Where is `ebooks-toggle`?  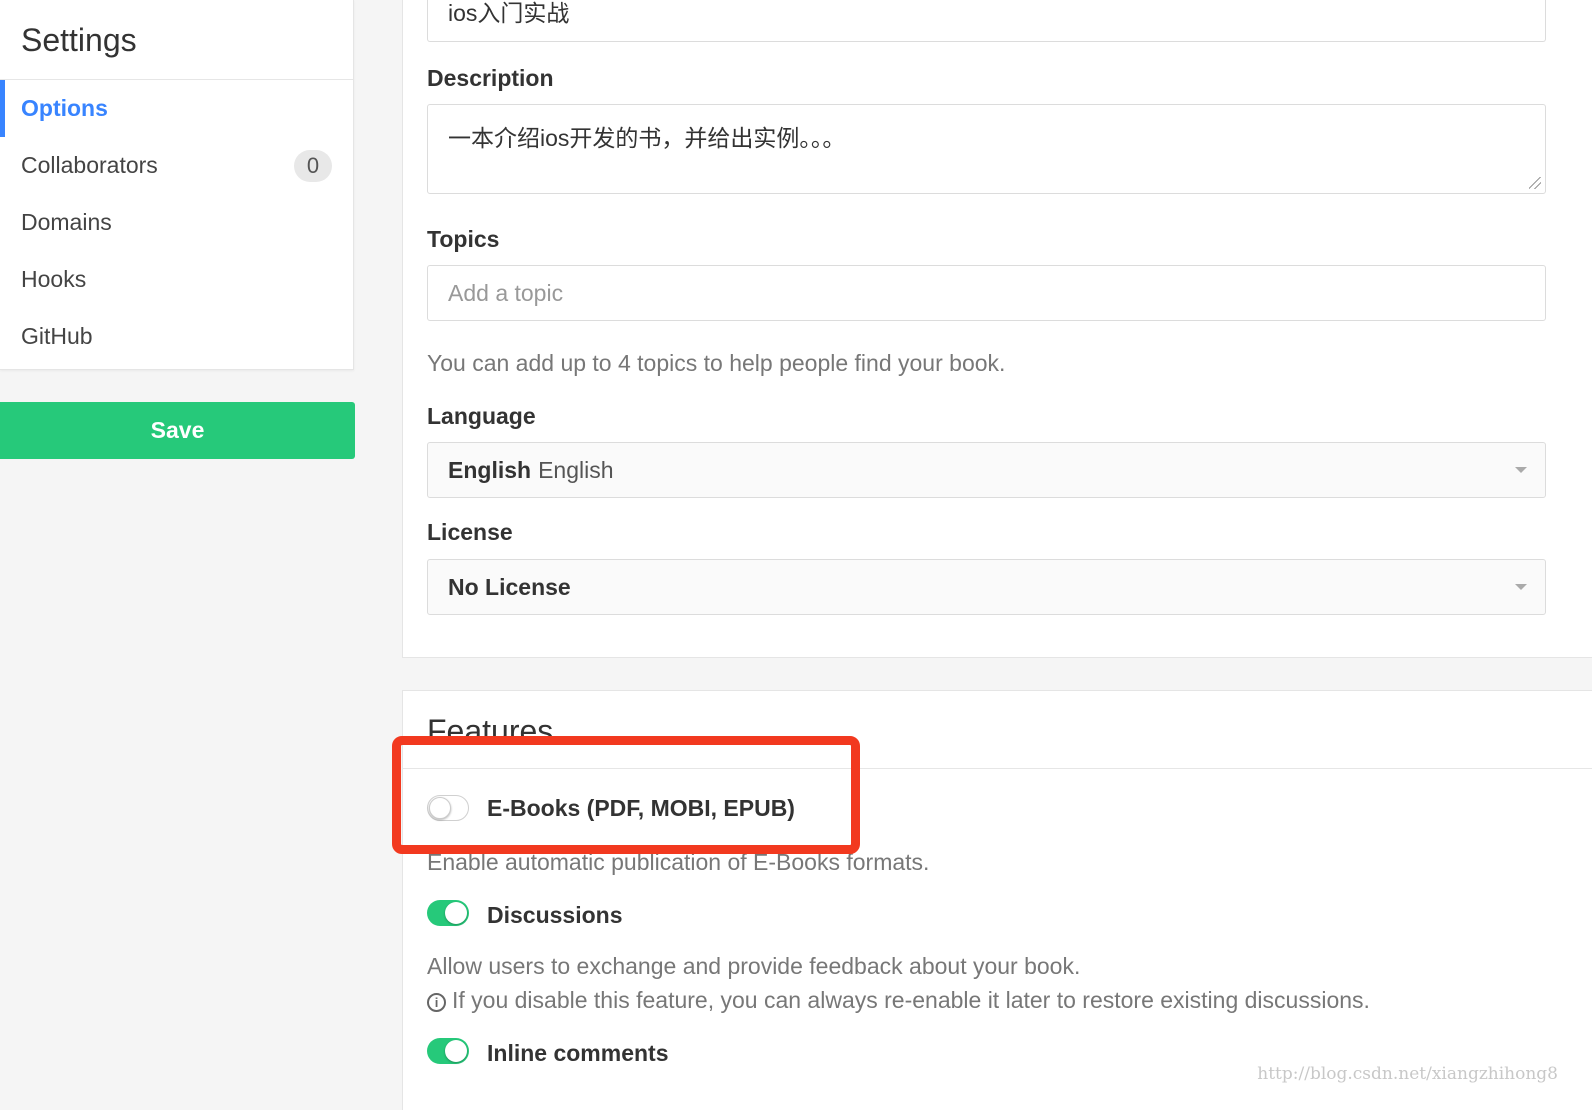
ebooks-toggle is located at coordinates (448, 808).